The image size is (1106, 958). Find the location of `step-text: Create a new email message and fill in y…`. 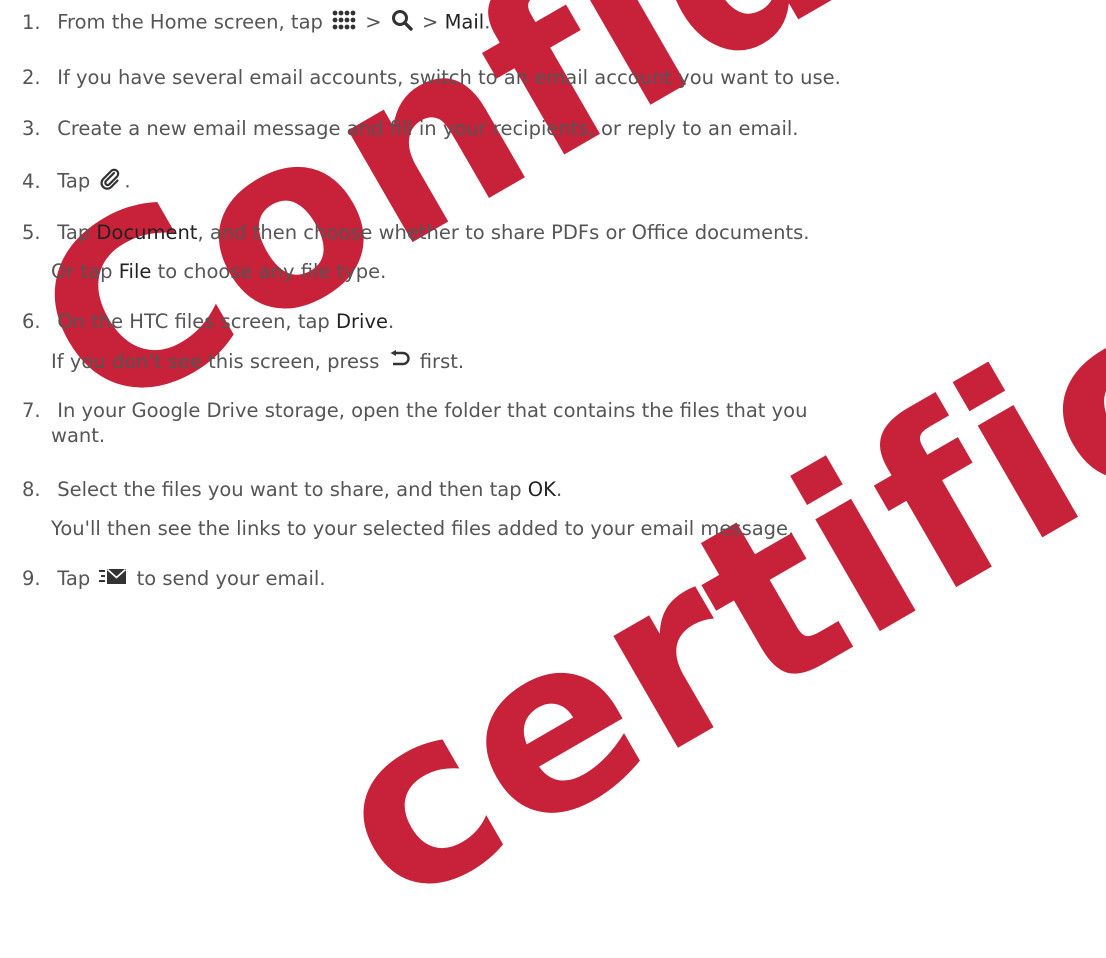

step-text: Create a new email message and fill in y… is located at coordinates (428, 128).